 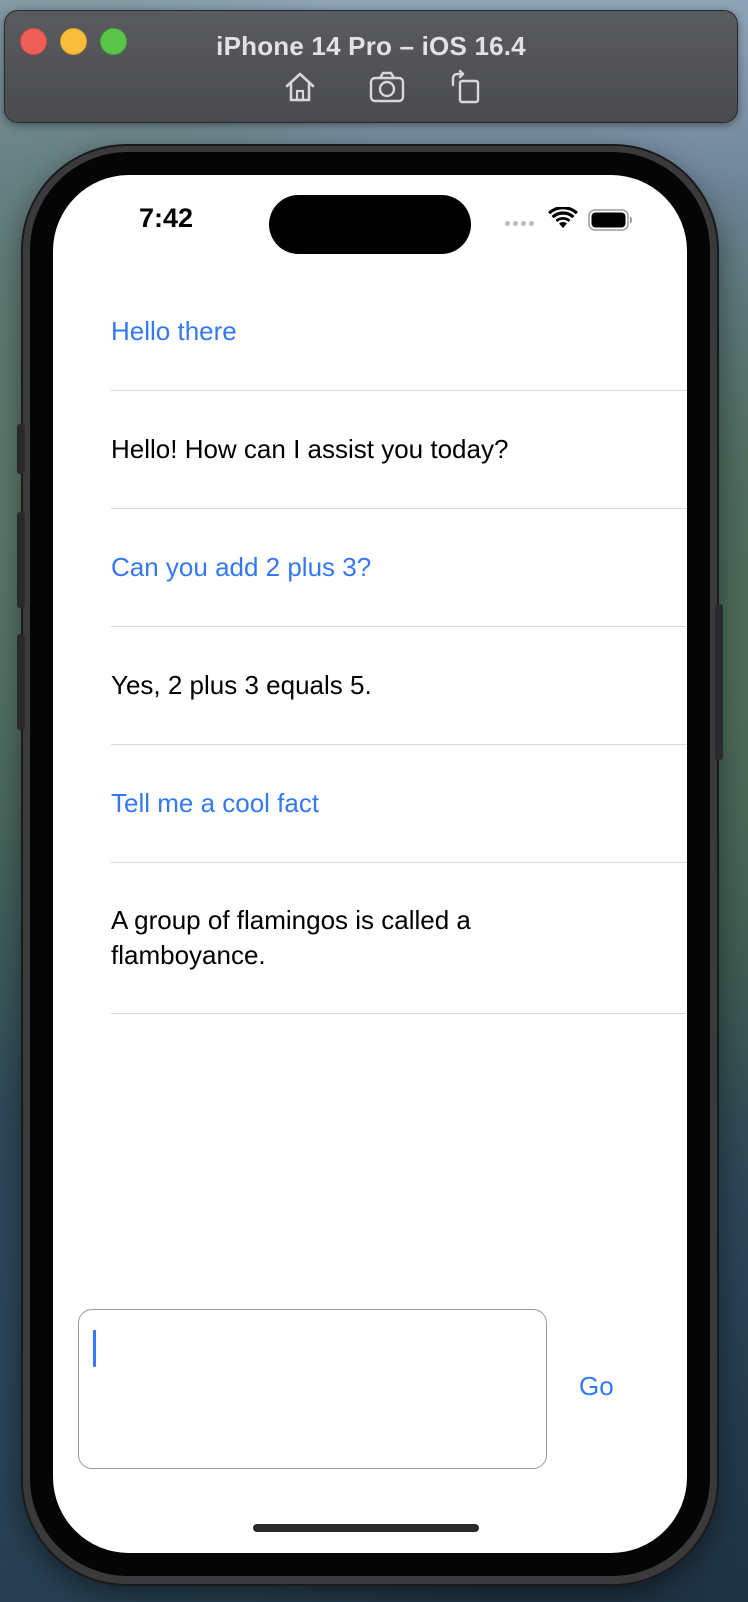 What do you see at coordinates (241, 685) in the screenshot?
I see `message-text: Yes, 2 plus 3 equals 5.` at bounding box center [241, 685].